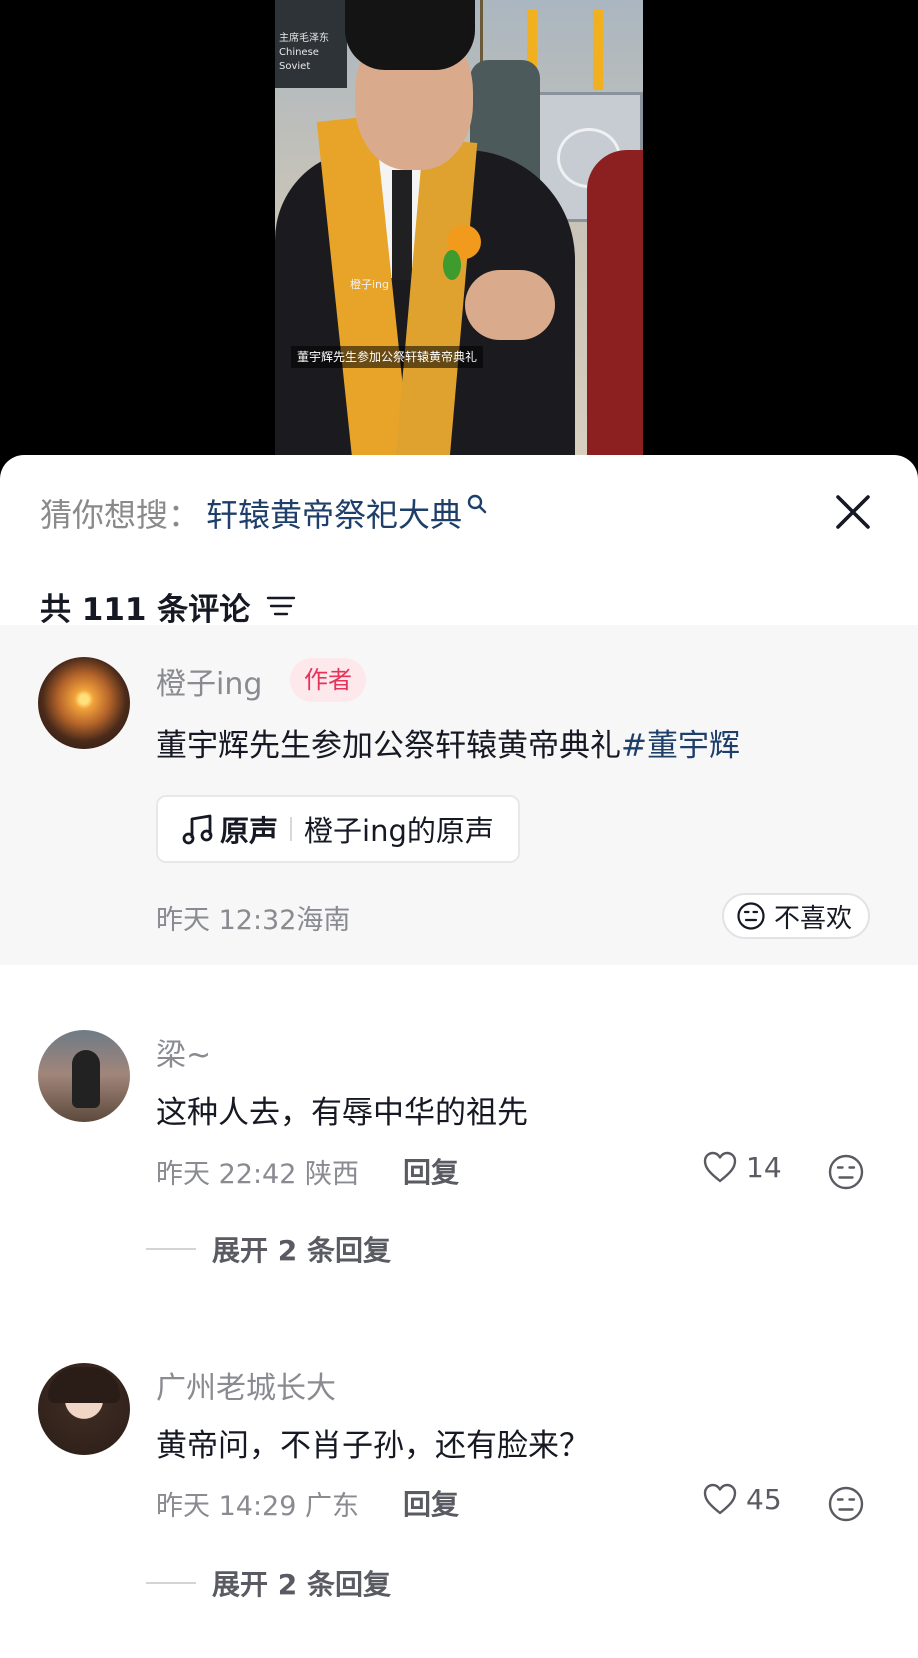 The width and height of the screenshot is (918, 1658). Describe the element at coordinates (257, 1174) in the screenshot. I see `comment-meta: 昨天 22:42 陕西` at that location.